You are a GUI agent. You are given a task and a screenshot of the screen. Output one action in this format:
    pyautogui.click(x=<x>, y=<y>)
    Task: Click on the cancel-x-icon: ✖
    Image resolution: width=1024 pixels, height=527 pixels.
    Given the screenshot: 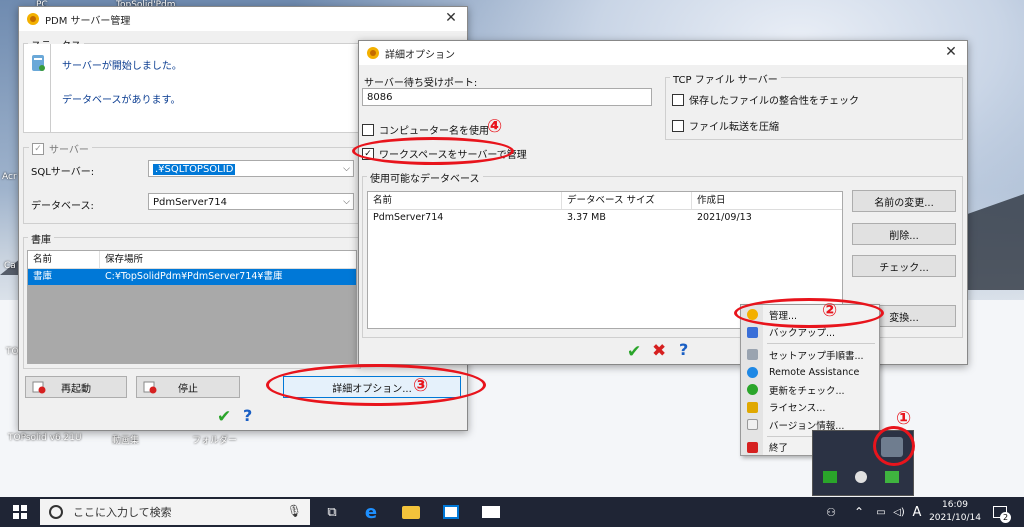 What is the action you would take?
    pyautogui.click(x=659, y=351)
    